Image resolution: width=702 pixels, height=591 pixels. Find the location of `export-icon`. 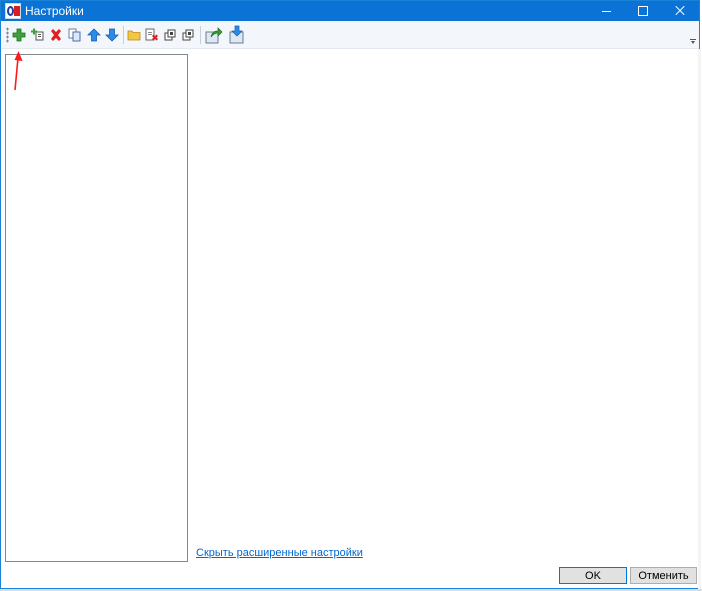

export-icon is located at coordinates (214, 35).